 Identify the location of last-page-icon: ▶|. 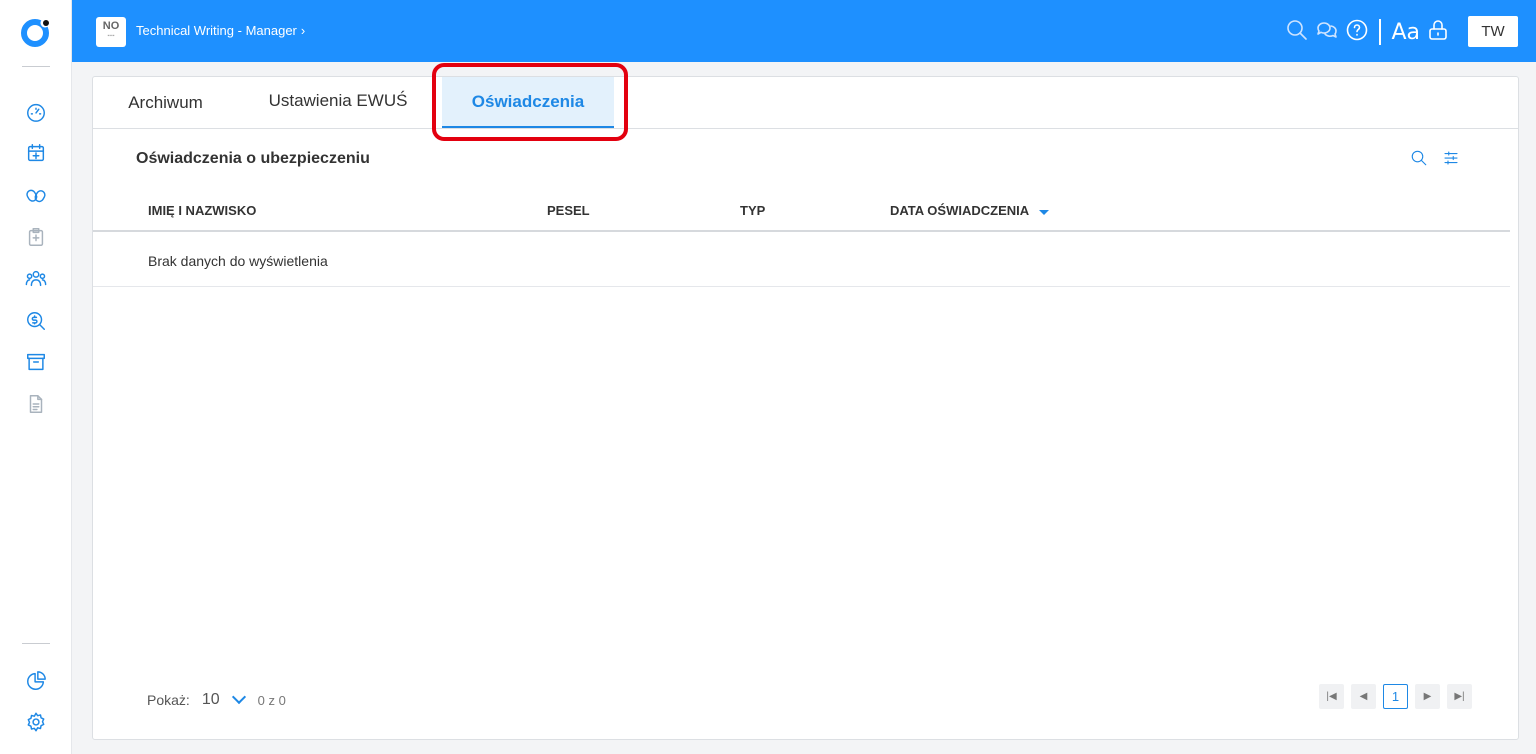
(1459, 696).